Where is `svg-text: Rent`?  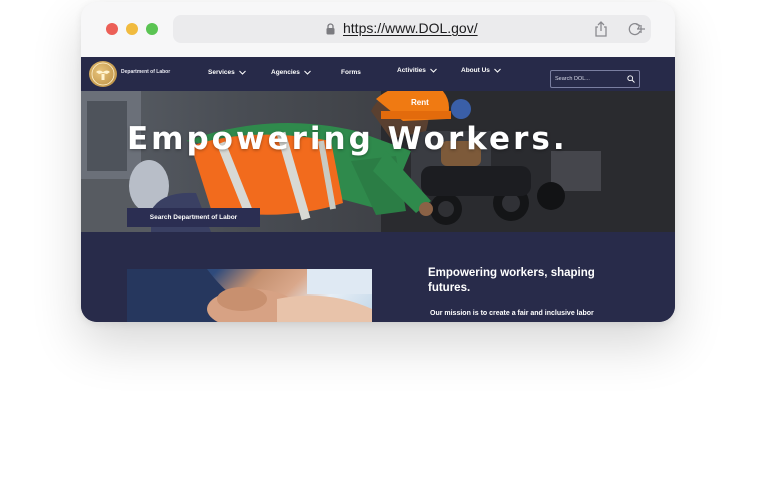
svg-text: Rent is located at coordinates (420, 102).